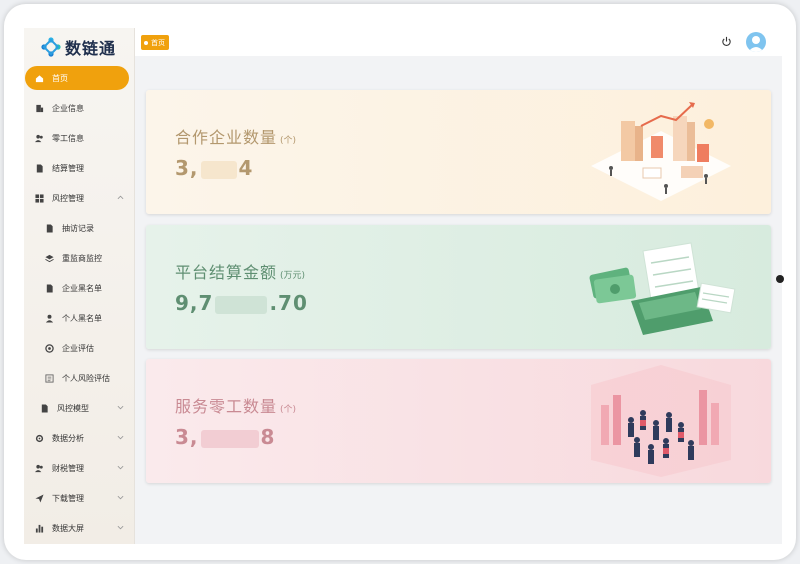 The width and height of the screenshot is (800, 564). Describe the element at coordinates (146, 42) in the screenshot. I see `active-dot-icon` at that location.